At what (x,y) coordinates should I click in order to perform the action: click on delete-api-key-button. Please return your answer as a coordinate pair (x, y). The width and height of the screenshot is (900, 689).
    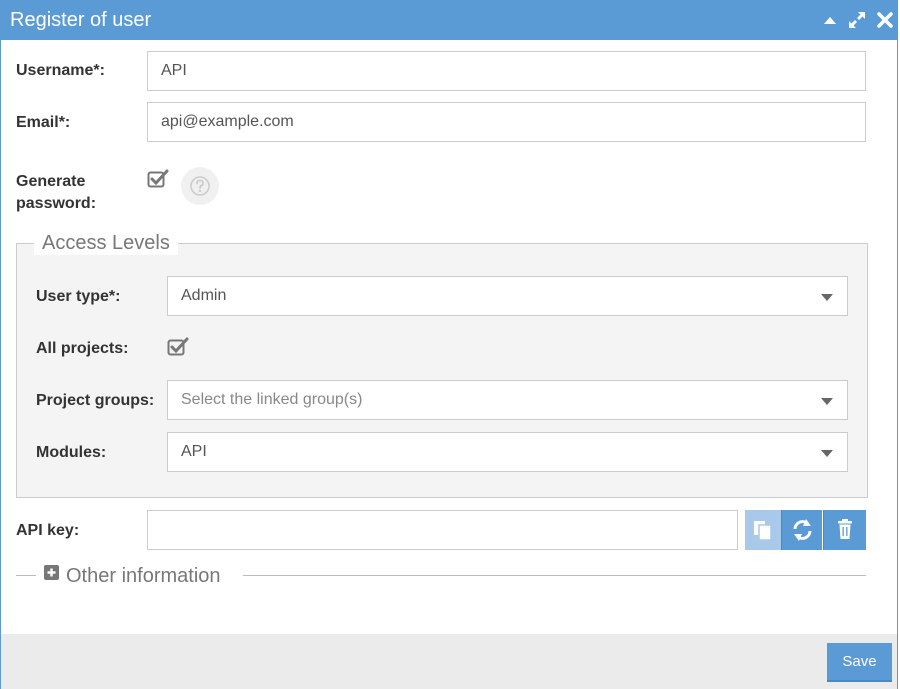
    Looking at the image, I should click on (844, 530).